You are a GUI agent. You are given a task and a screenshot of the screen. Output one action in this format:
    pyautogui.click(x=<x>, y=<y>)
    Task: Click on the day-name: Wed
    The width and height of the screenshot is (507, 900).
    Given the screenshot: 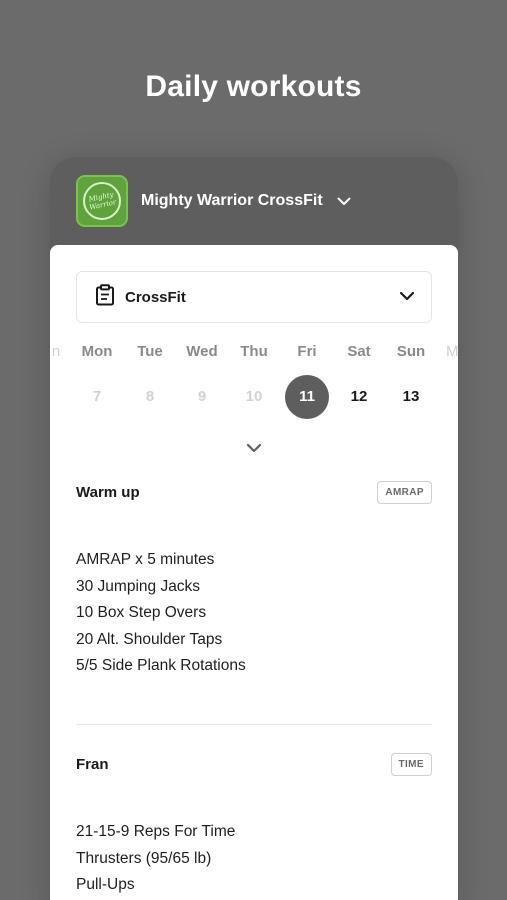 What is the action you would take?
    pyautogui.click(x=202, y=351)
    